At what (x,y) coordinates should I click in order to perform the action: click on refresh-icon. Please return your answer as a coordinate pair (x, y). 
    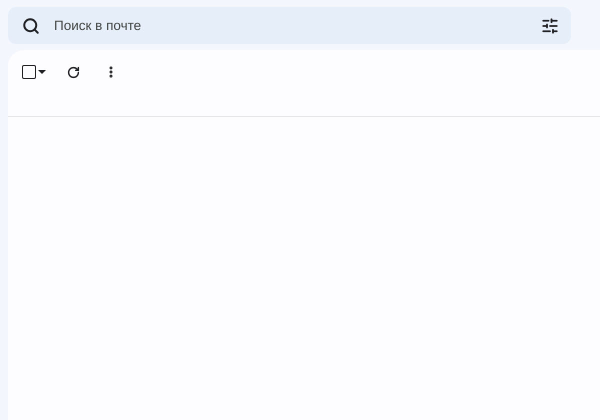
    Looking at the image, I should click on (73, 72).